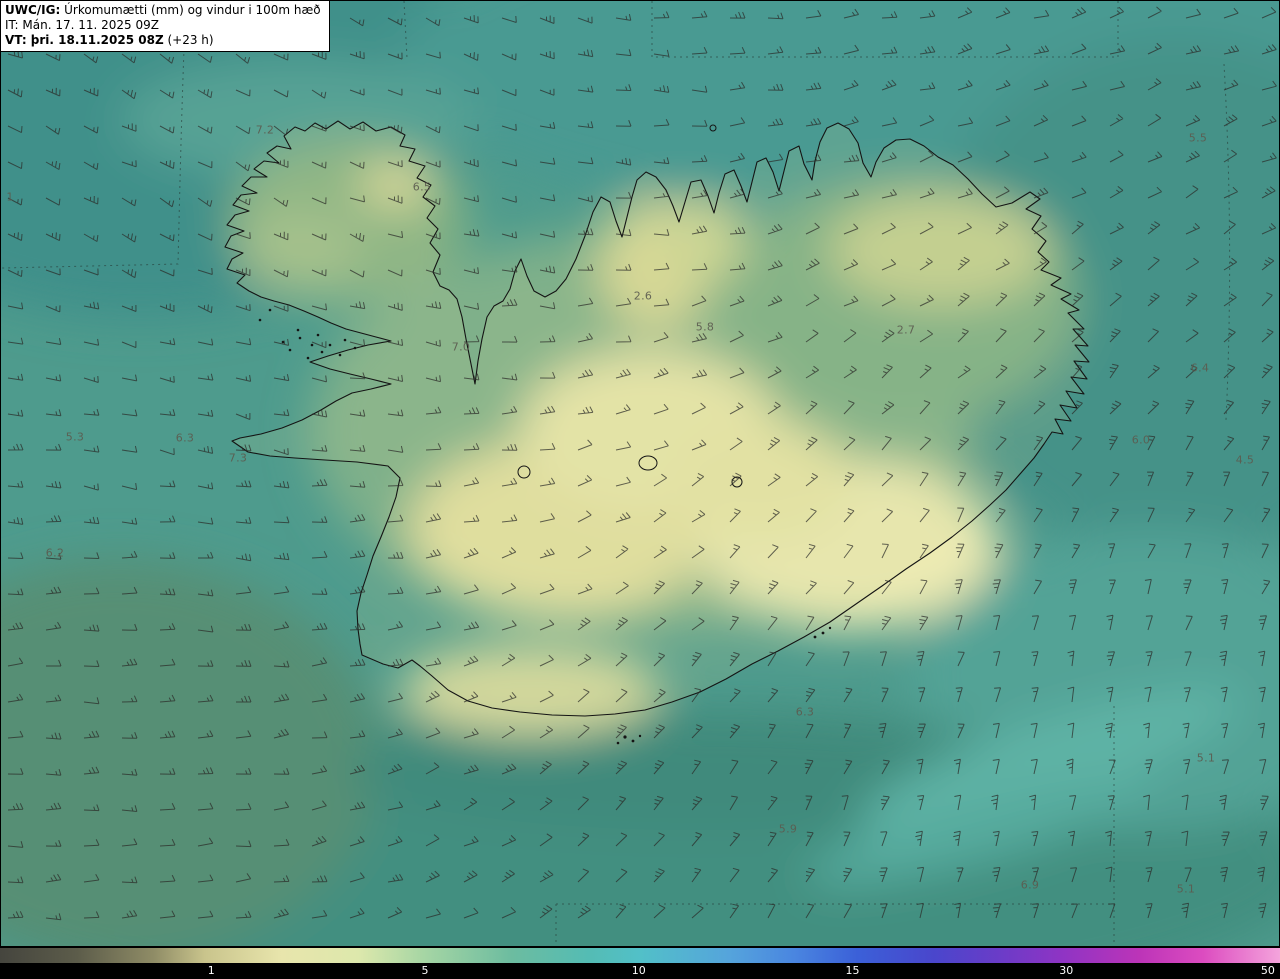 The image size is (1280, 979). Describe the element at coordinates (188, 40) in the screenshot. I see `valid-time-offset: (+23 h)` at that location.